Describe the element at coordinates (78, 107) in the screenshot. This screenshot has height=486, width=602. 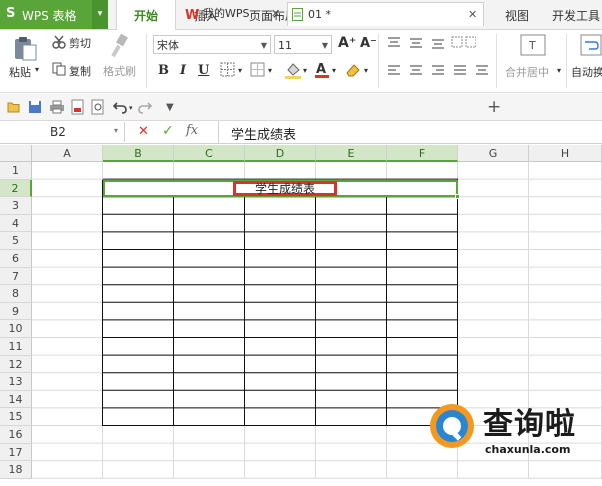
I see `export-pdf-icon` at that location.